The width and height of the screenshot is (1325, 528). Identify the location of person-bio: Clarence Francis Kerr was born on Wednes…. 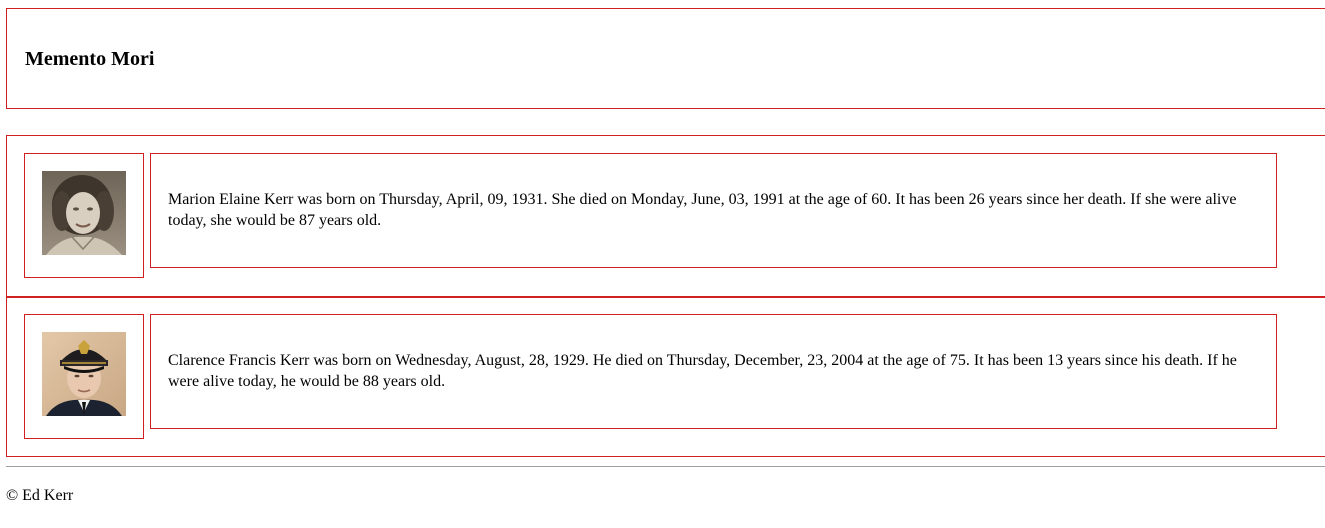
(702, 371).